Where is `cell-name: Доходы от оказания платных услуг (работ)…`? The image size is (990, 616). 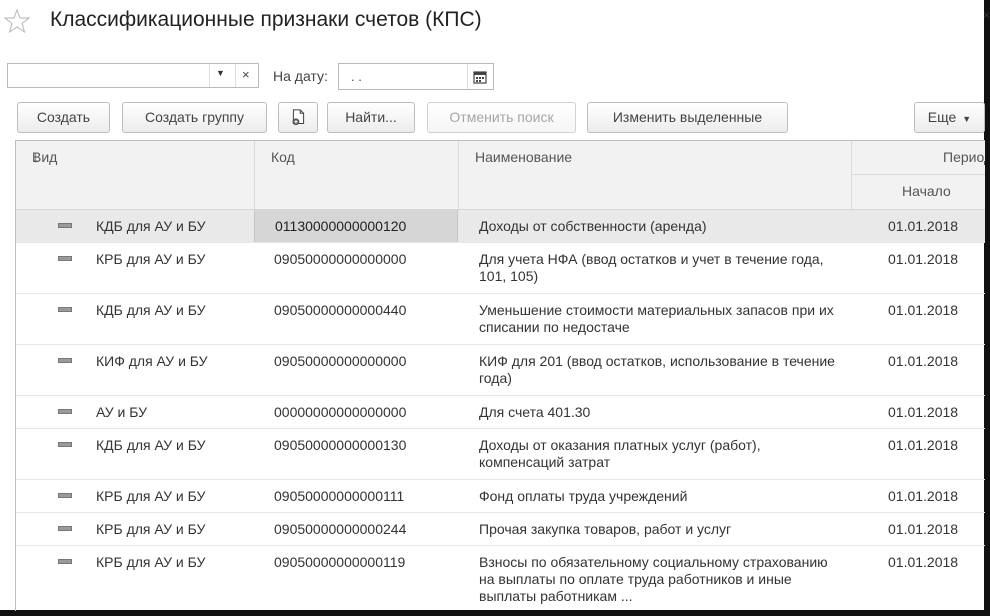
cell-name: Доходы от оказания платных услуг (работ)… is located at coordinates (620, 453).